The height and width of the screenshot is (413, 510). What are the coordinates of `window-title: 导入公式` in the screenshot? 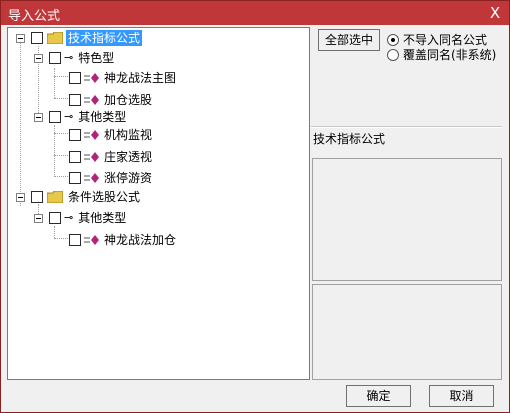 It's located at (34, 16).